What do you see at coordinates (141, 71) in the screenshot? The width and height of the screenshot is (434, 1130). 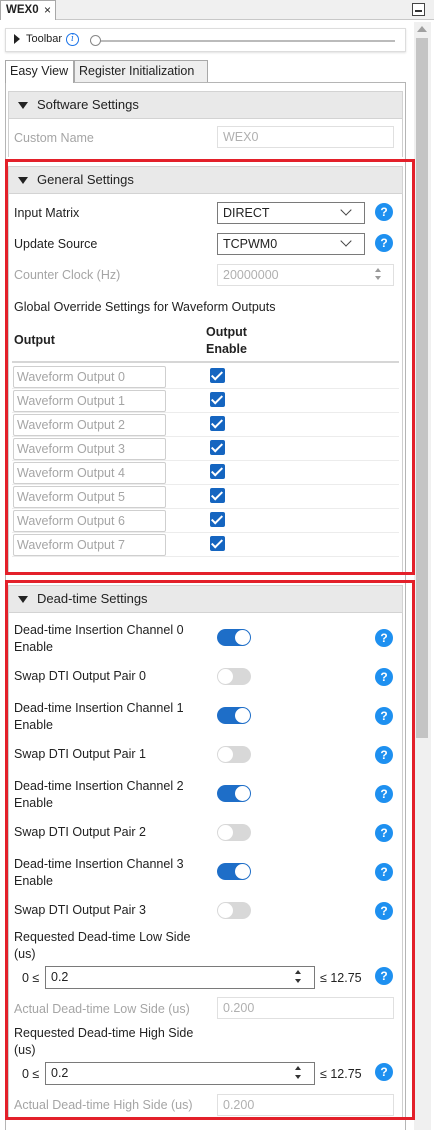 I see `tab-register-initialization: Register Initialization` at bounding box center [141, 71].